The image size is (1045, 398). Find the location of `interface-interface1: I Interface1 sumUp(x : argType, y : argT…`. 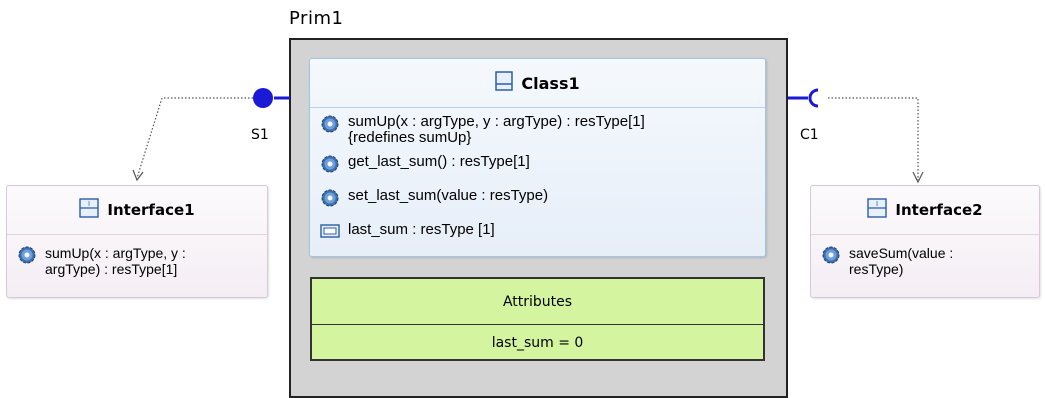

interface-interface1: I Interface1 sumUp(x : argType, y : argT… is located at coordinates (137, 241).